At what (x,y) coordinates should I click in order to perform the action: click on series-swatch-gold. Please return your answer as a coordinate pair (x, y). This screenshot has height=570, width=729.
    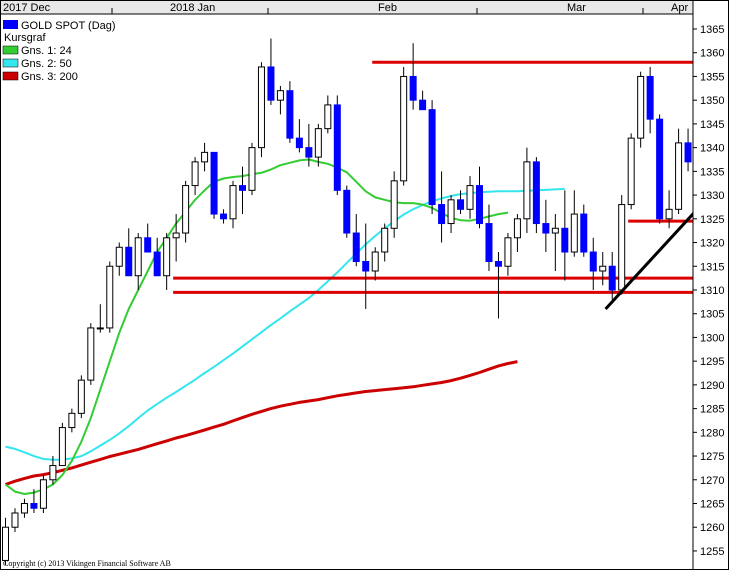
    Looking at the image, I should click on (10, 24).